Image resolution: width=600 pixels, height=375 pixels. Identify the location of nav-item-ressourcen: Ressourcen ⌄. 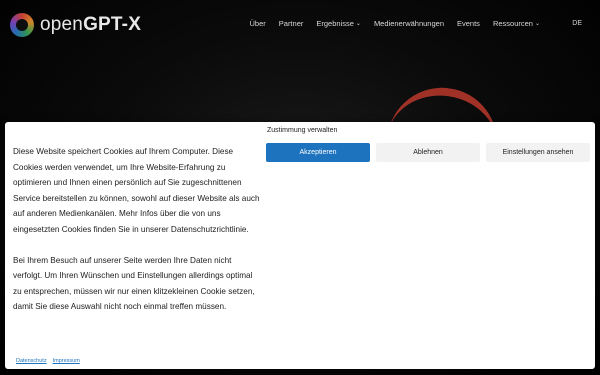
(516, 23).